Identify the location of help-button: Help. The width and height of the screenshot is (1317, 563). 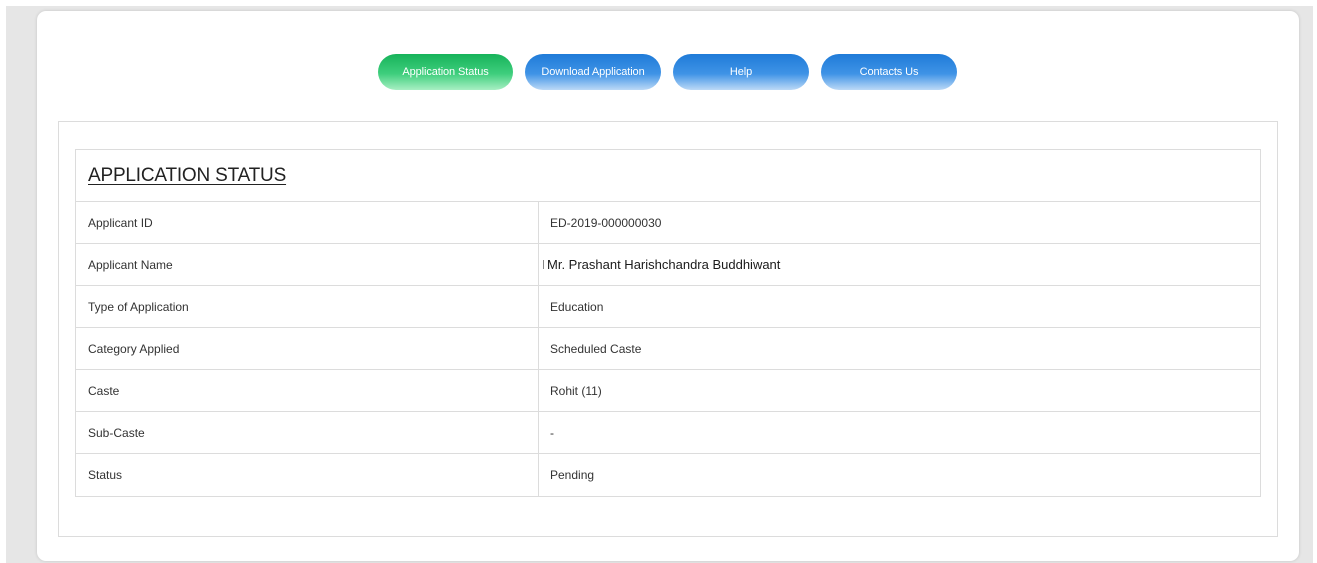
(741, 72).